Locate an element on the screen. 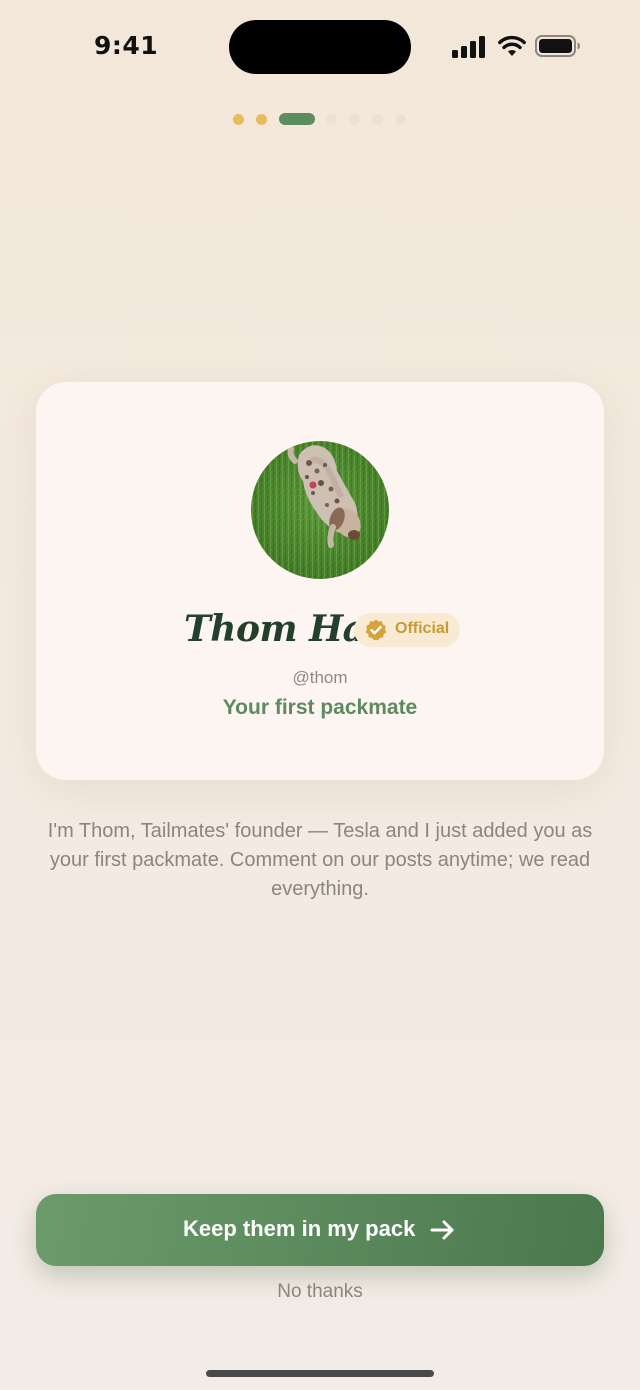 This screenshot has height=1390, width=640. packmate-subtitle: Your first packmate is located at coordinates (320, 707).